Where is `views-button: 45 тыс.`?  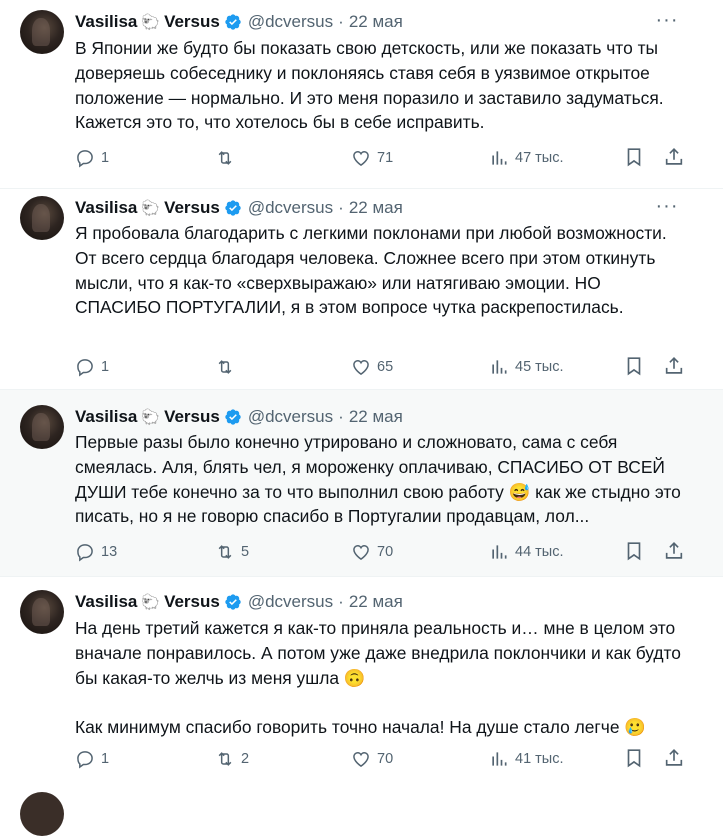 views-button: 45 тыс. is located at coordinates (526, 367).